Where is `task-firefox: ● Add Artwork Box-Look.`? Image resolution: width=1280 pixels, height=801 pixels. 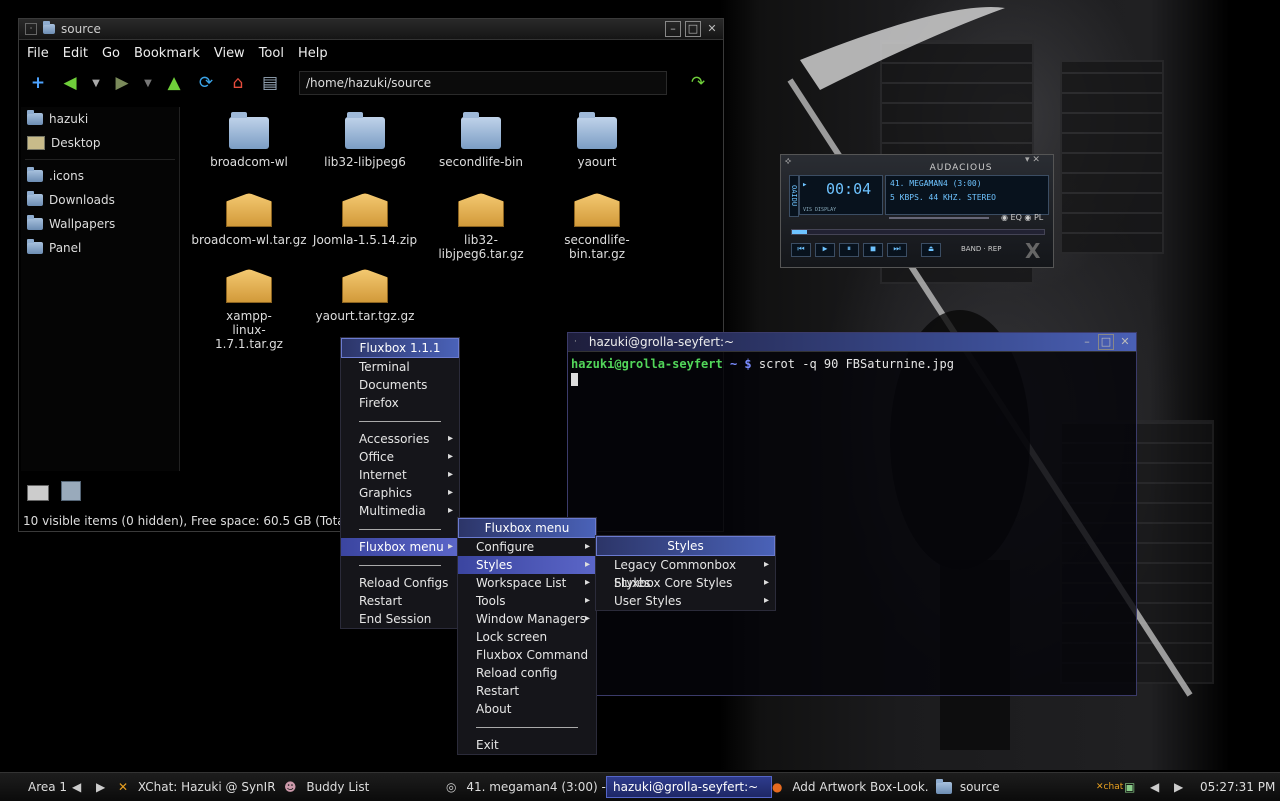 task-firefox: ● Add Artwork Box-Look. is located at coordinates (852, 787).